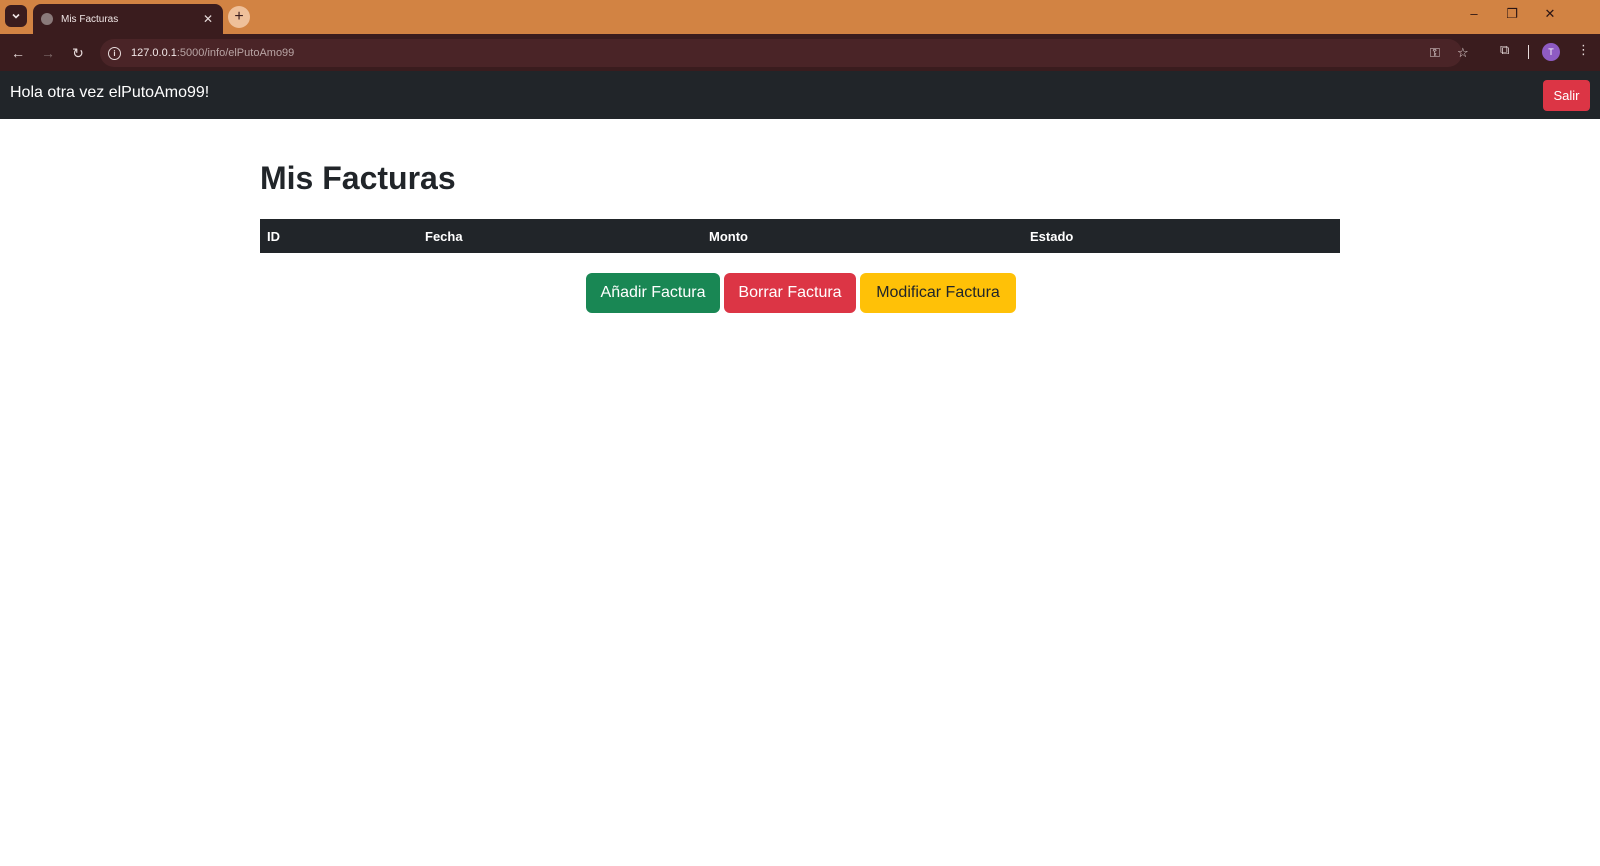  What do you see at coordinates (110, 92) in the screenshot?
I see `greeting-text: Hola otra vez elPutoAmo99!` at bounding box center [110, 92].